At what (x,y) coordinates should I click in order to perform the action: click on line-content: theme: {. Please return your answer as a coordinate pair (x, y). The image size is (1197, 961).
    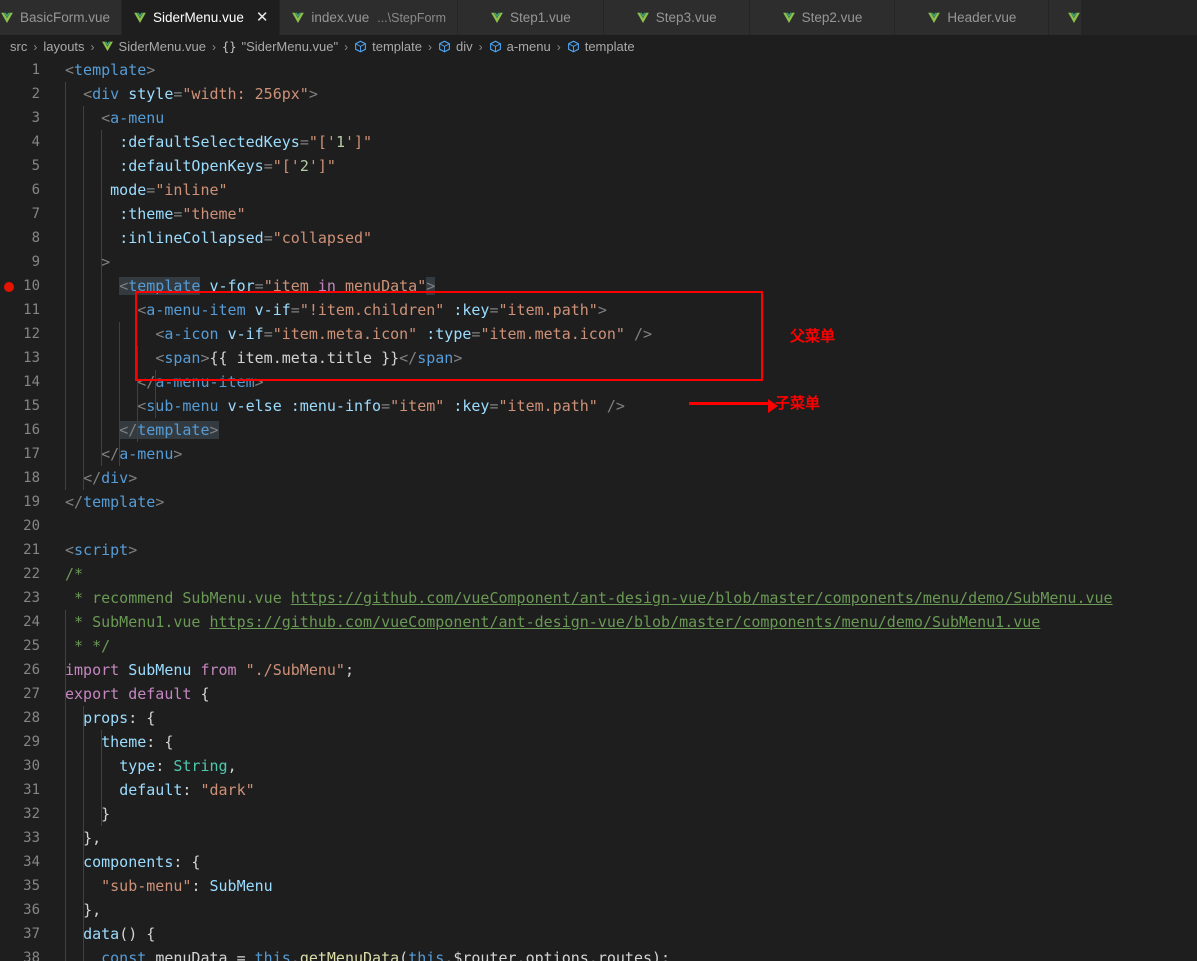
    Looking at the image, I should click on (137, 742).